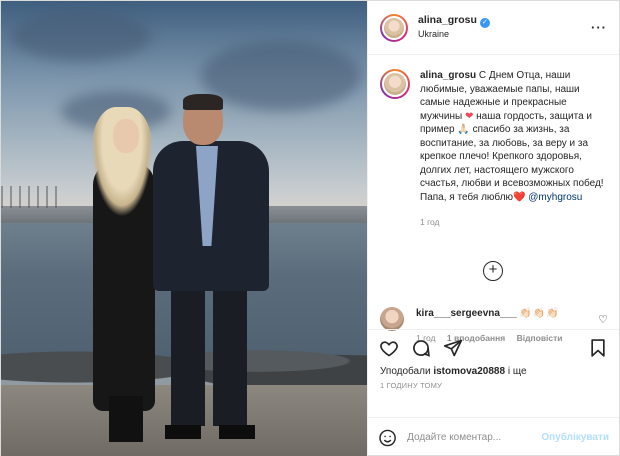  What do you see at coordinates (463, 129) in the screenshot?
I see `caption-emoji-a: 🙏🏻` at bounding box center [463, 129].